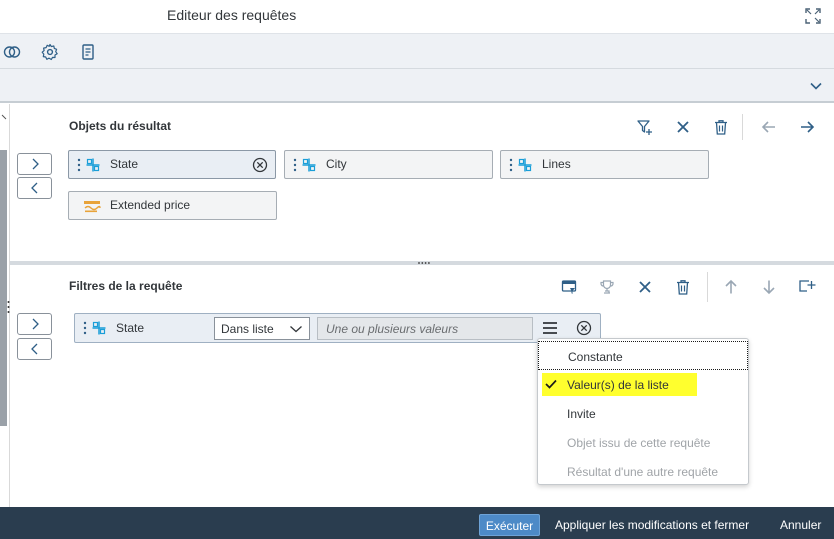  I want to click on arrow-left-icon, so click(768, 127).